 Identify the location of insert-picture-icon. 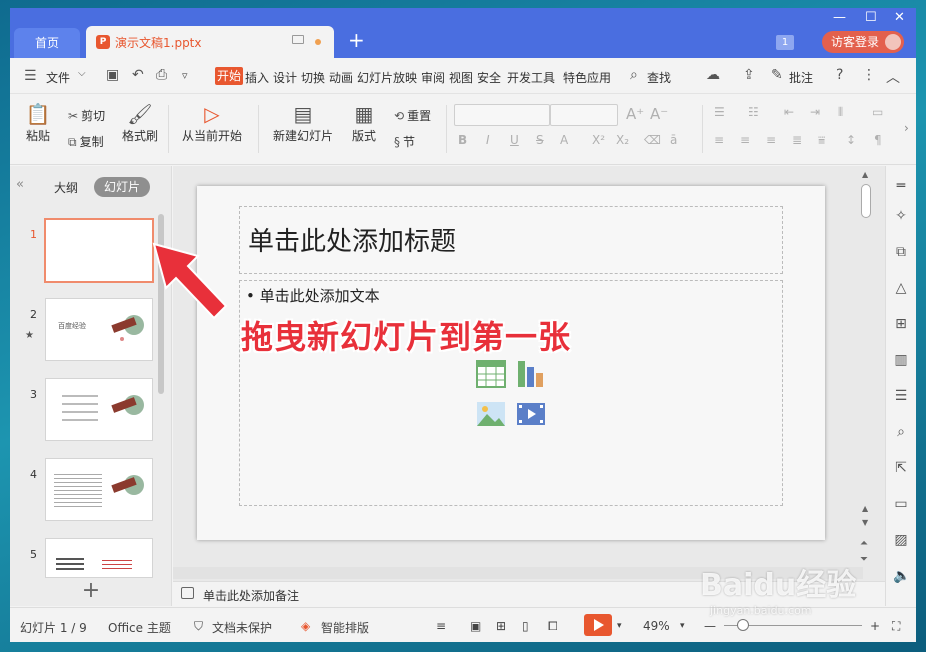
(491, 414).